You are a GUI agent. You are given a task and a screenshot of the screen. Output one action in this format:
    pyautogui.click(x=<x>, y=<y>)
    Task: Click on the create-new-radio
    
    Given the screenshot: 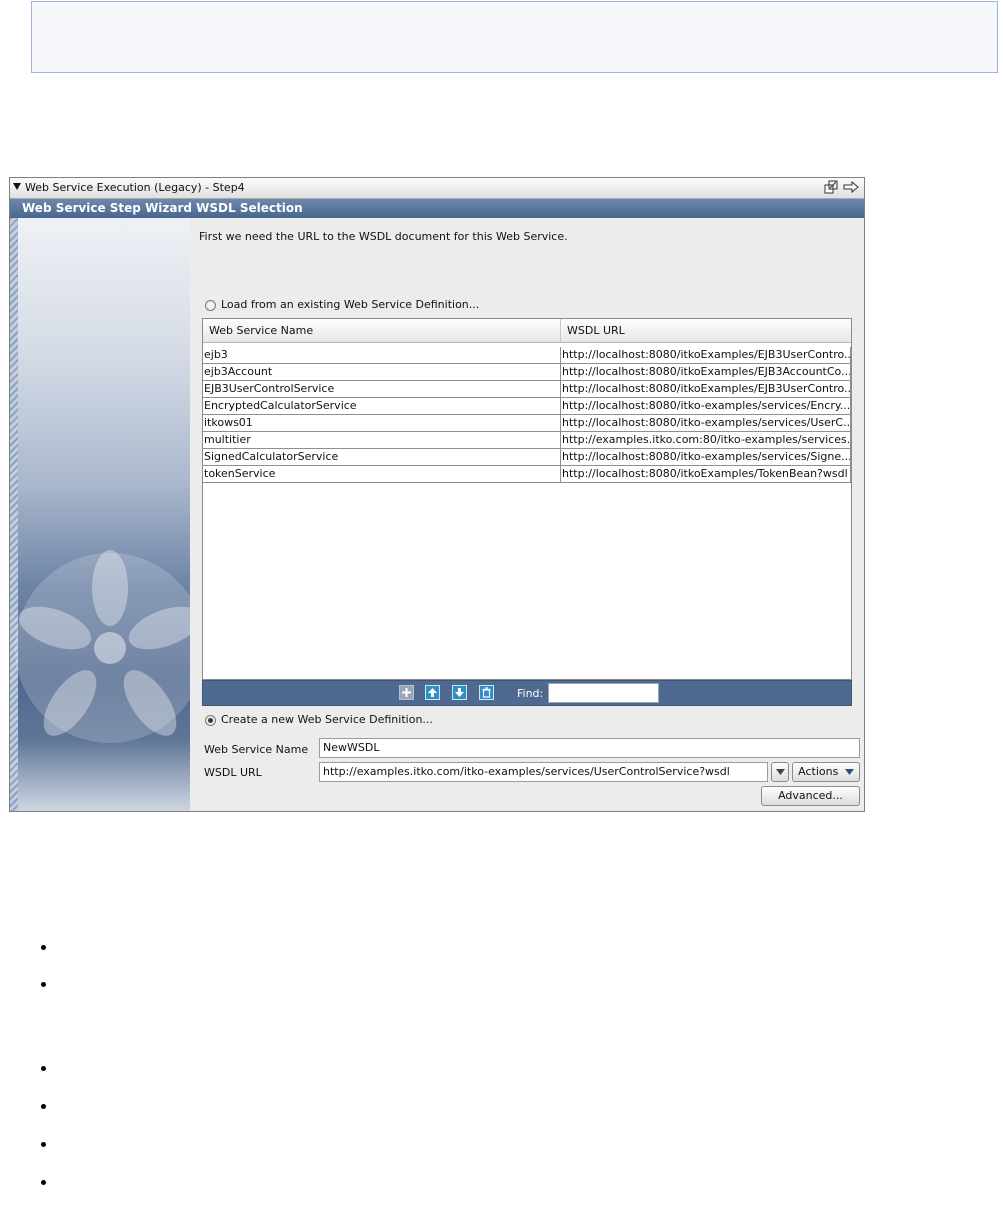 What is the action you would take?
    pyautogui.click(x=210, y=720)
    